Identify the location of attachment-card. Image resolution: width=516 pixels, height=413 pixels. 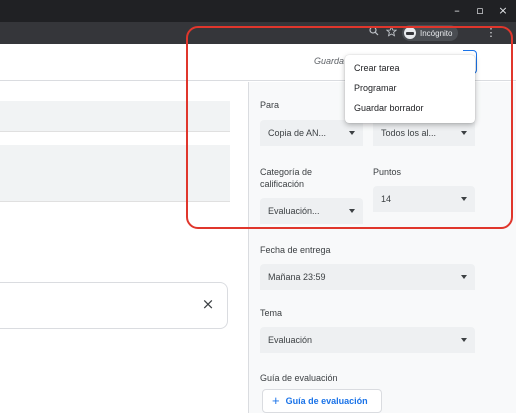
(114, 305).